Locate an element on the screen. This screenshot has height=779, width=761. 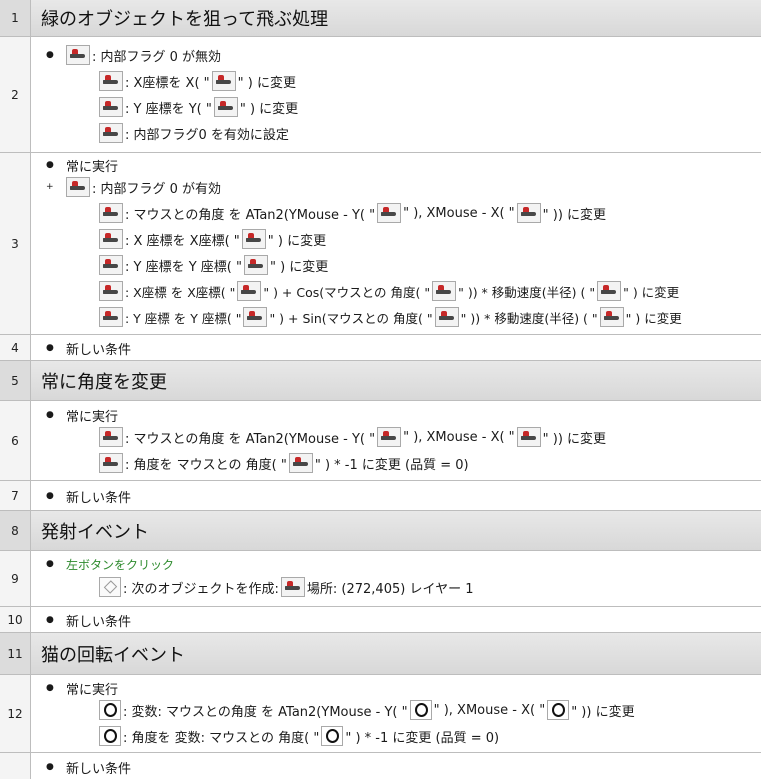
line-number: 12 is located at coordinates (15, 713).